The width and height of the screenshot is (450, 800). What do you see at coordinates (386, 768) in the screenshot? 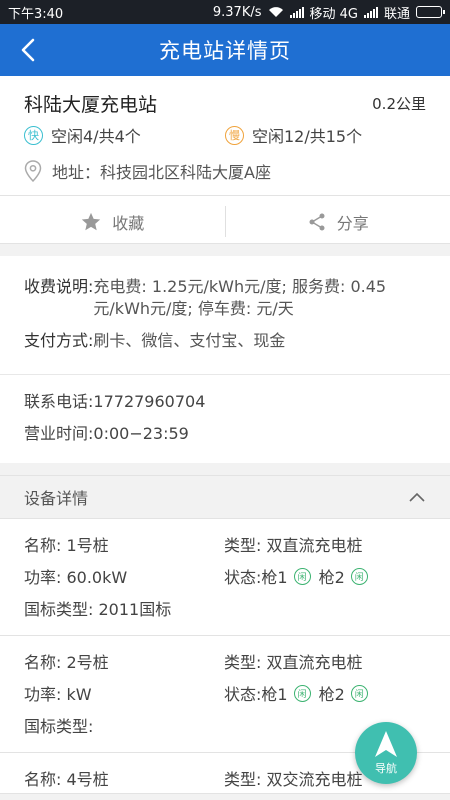
I see `navigate-label: 导航` at bounding box center [386, 768].